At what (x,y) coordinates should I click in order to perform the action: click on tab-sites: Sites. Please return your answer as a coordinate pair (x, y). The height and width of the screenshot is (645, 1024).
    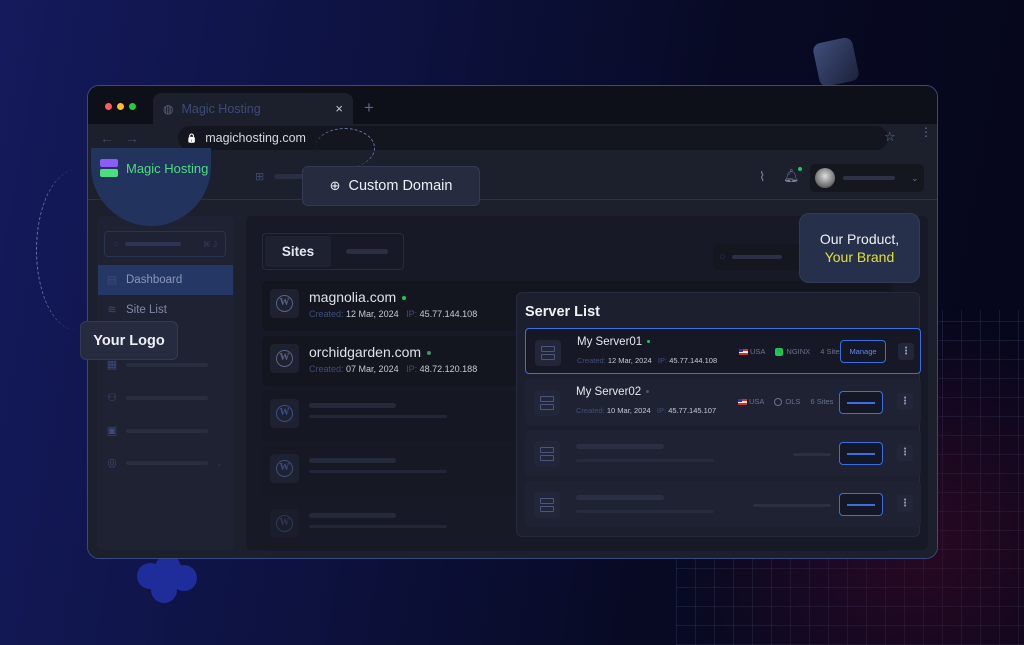
    Looking at the image, I should click on (298, 251).